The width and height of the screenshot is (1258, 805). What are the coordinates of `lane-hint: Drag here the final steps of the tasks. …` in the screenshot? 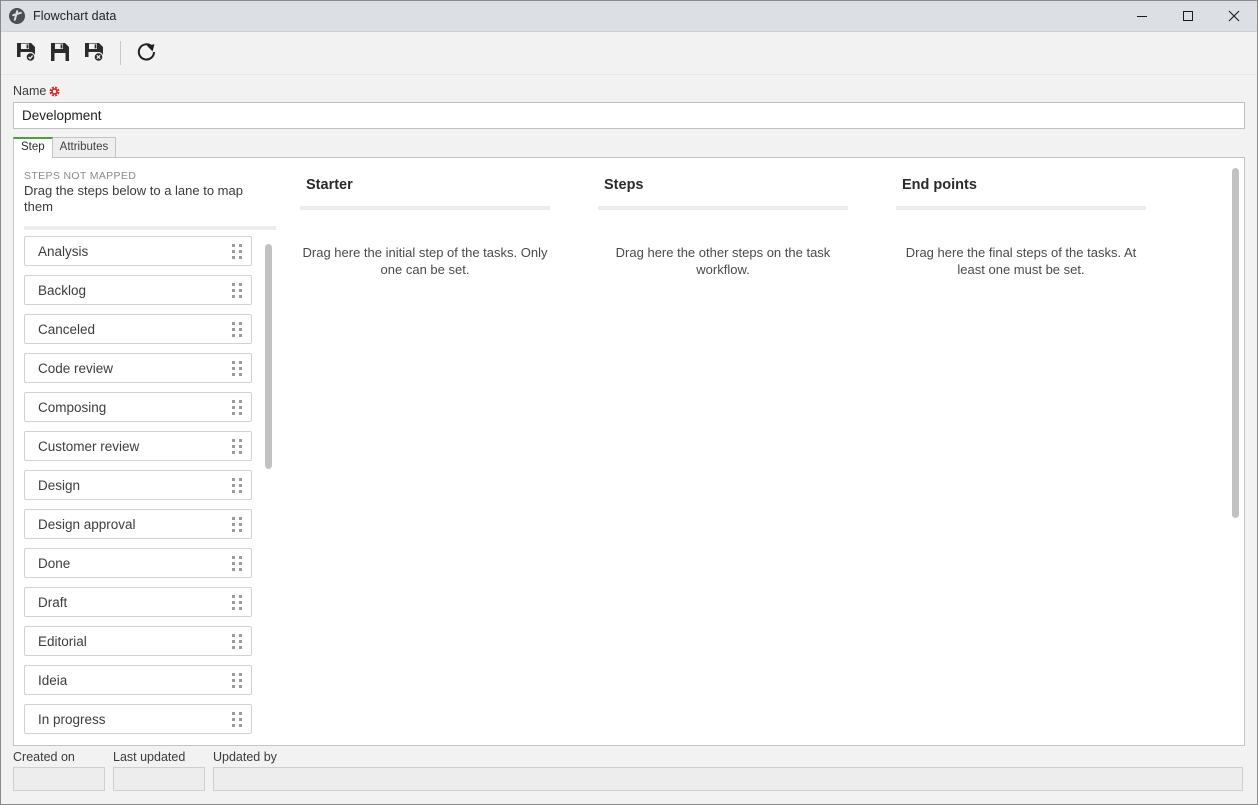 It's located at (1021, 261).